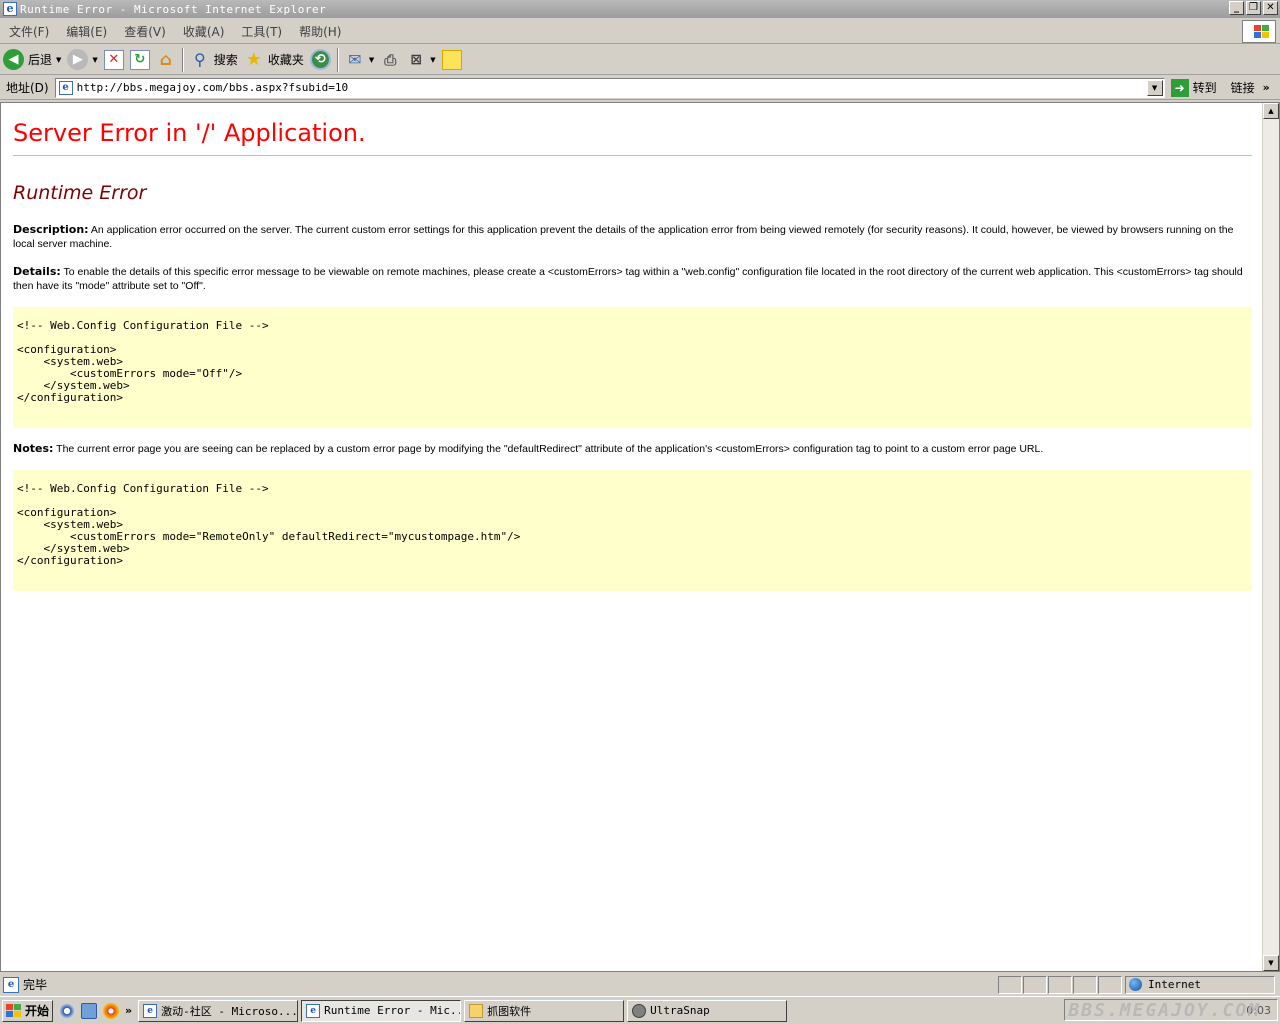  I want to click on address-dropdown-icon: ▼, so click(1154, 87).